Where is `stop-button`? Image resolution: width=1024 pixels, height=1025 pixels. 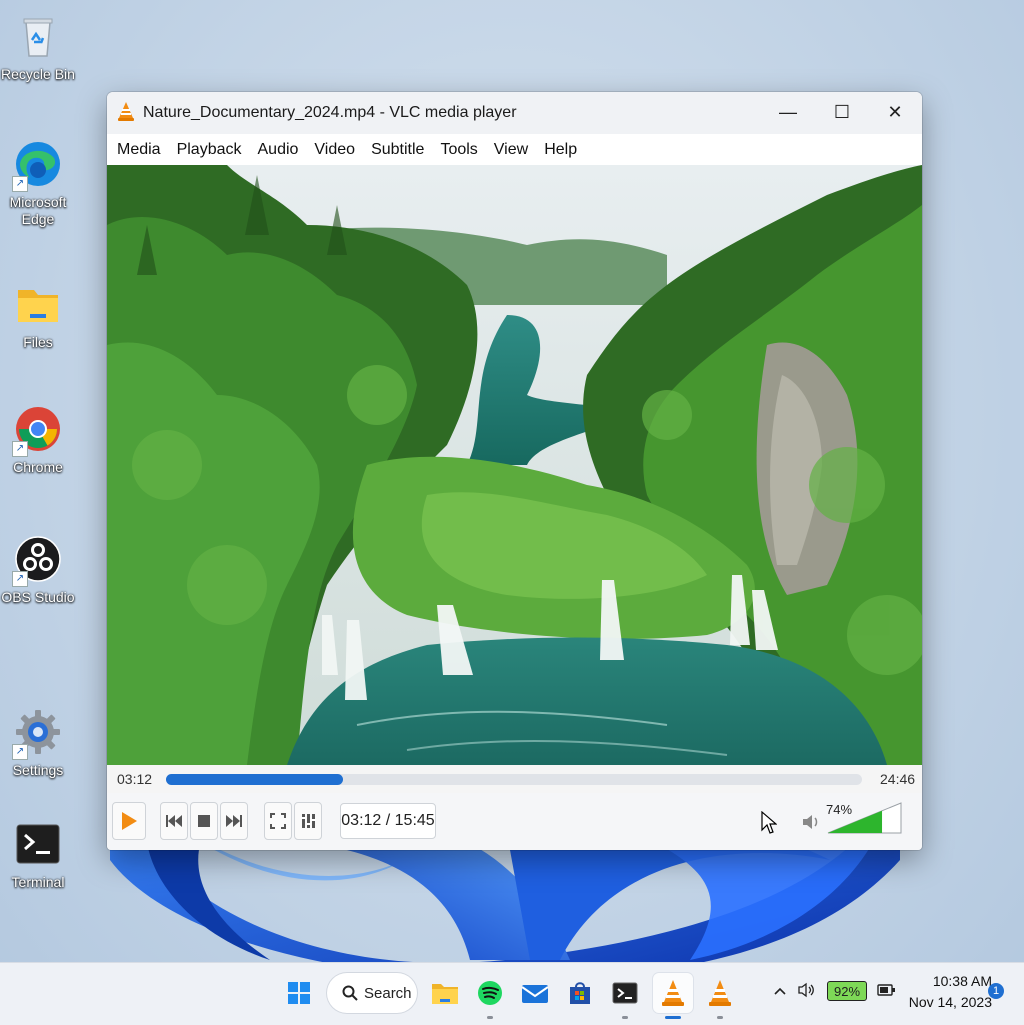 stop-button is located at coordinates (204, 821).